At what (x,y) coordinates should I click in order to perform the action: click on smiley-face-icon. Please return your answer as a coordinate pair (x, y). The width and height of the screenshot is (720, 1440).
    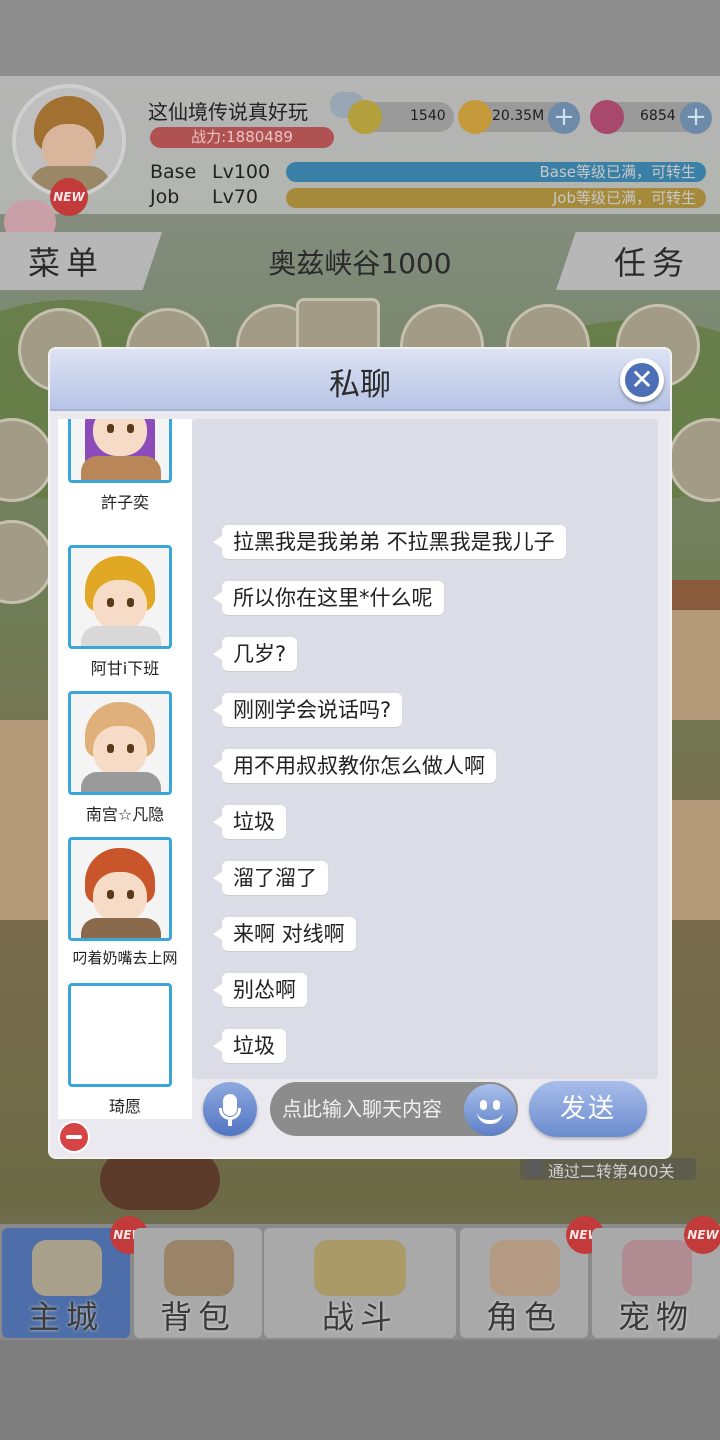
    Looking at the image, I should click on (483, 1105).